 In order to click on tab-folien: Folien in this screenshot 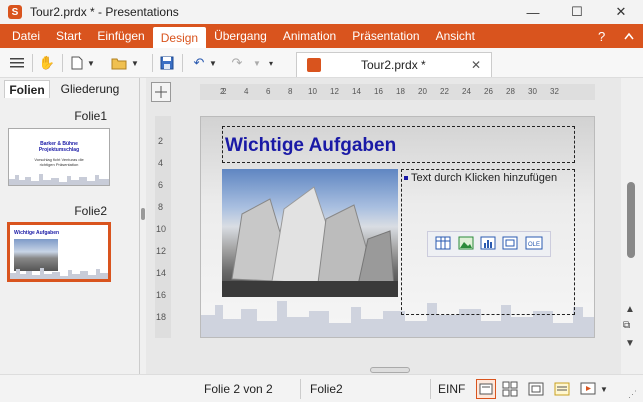, I will do `click(27, 89)`.